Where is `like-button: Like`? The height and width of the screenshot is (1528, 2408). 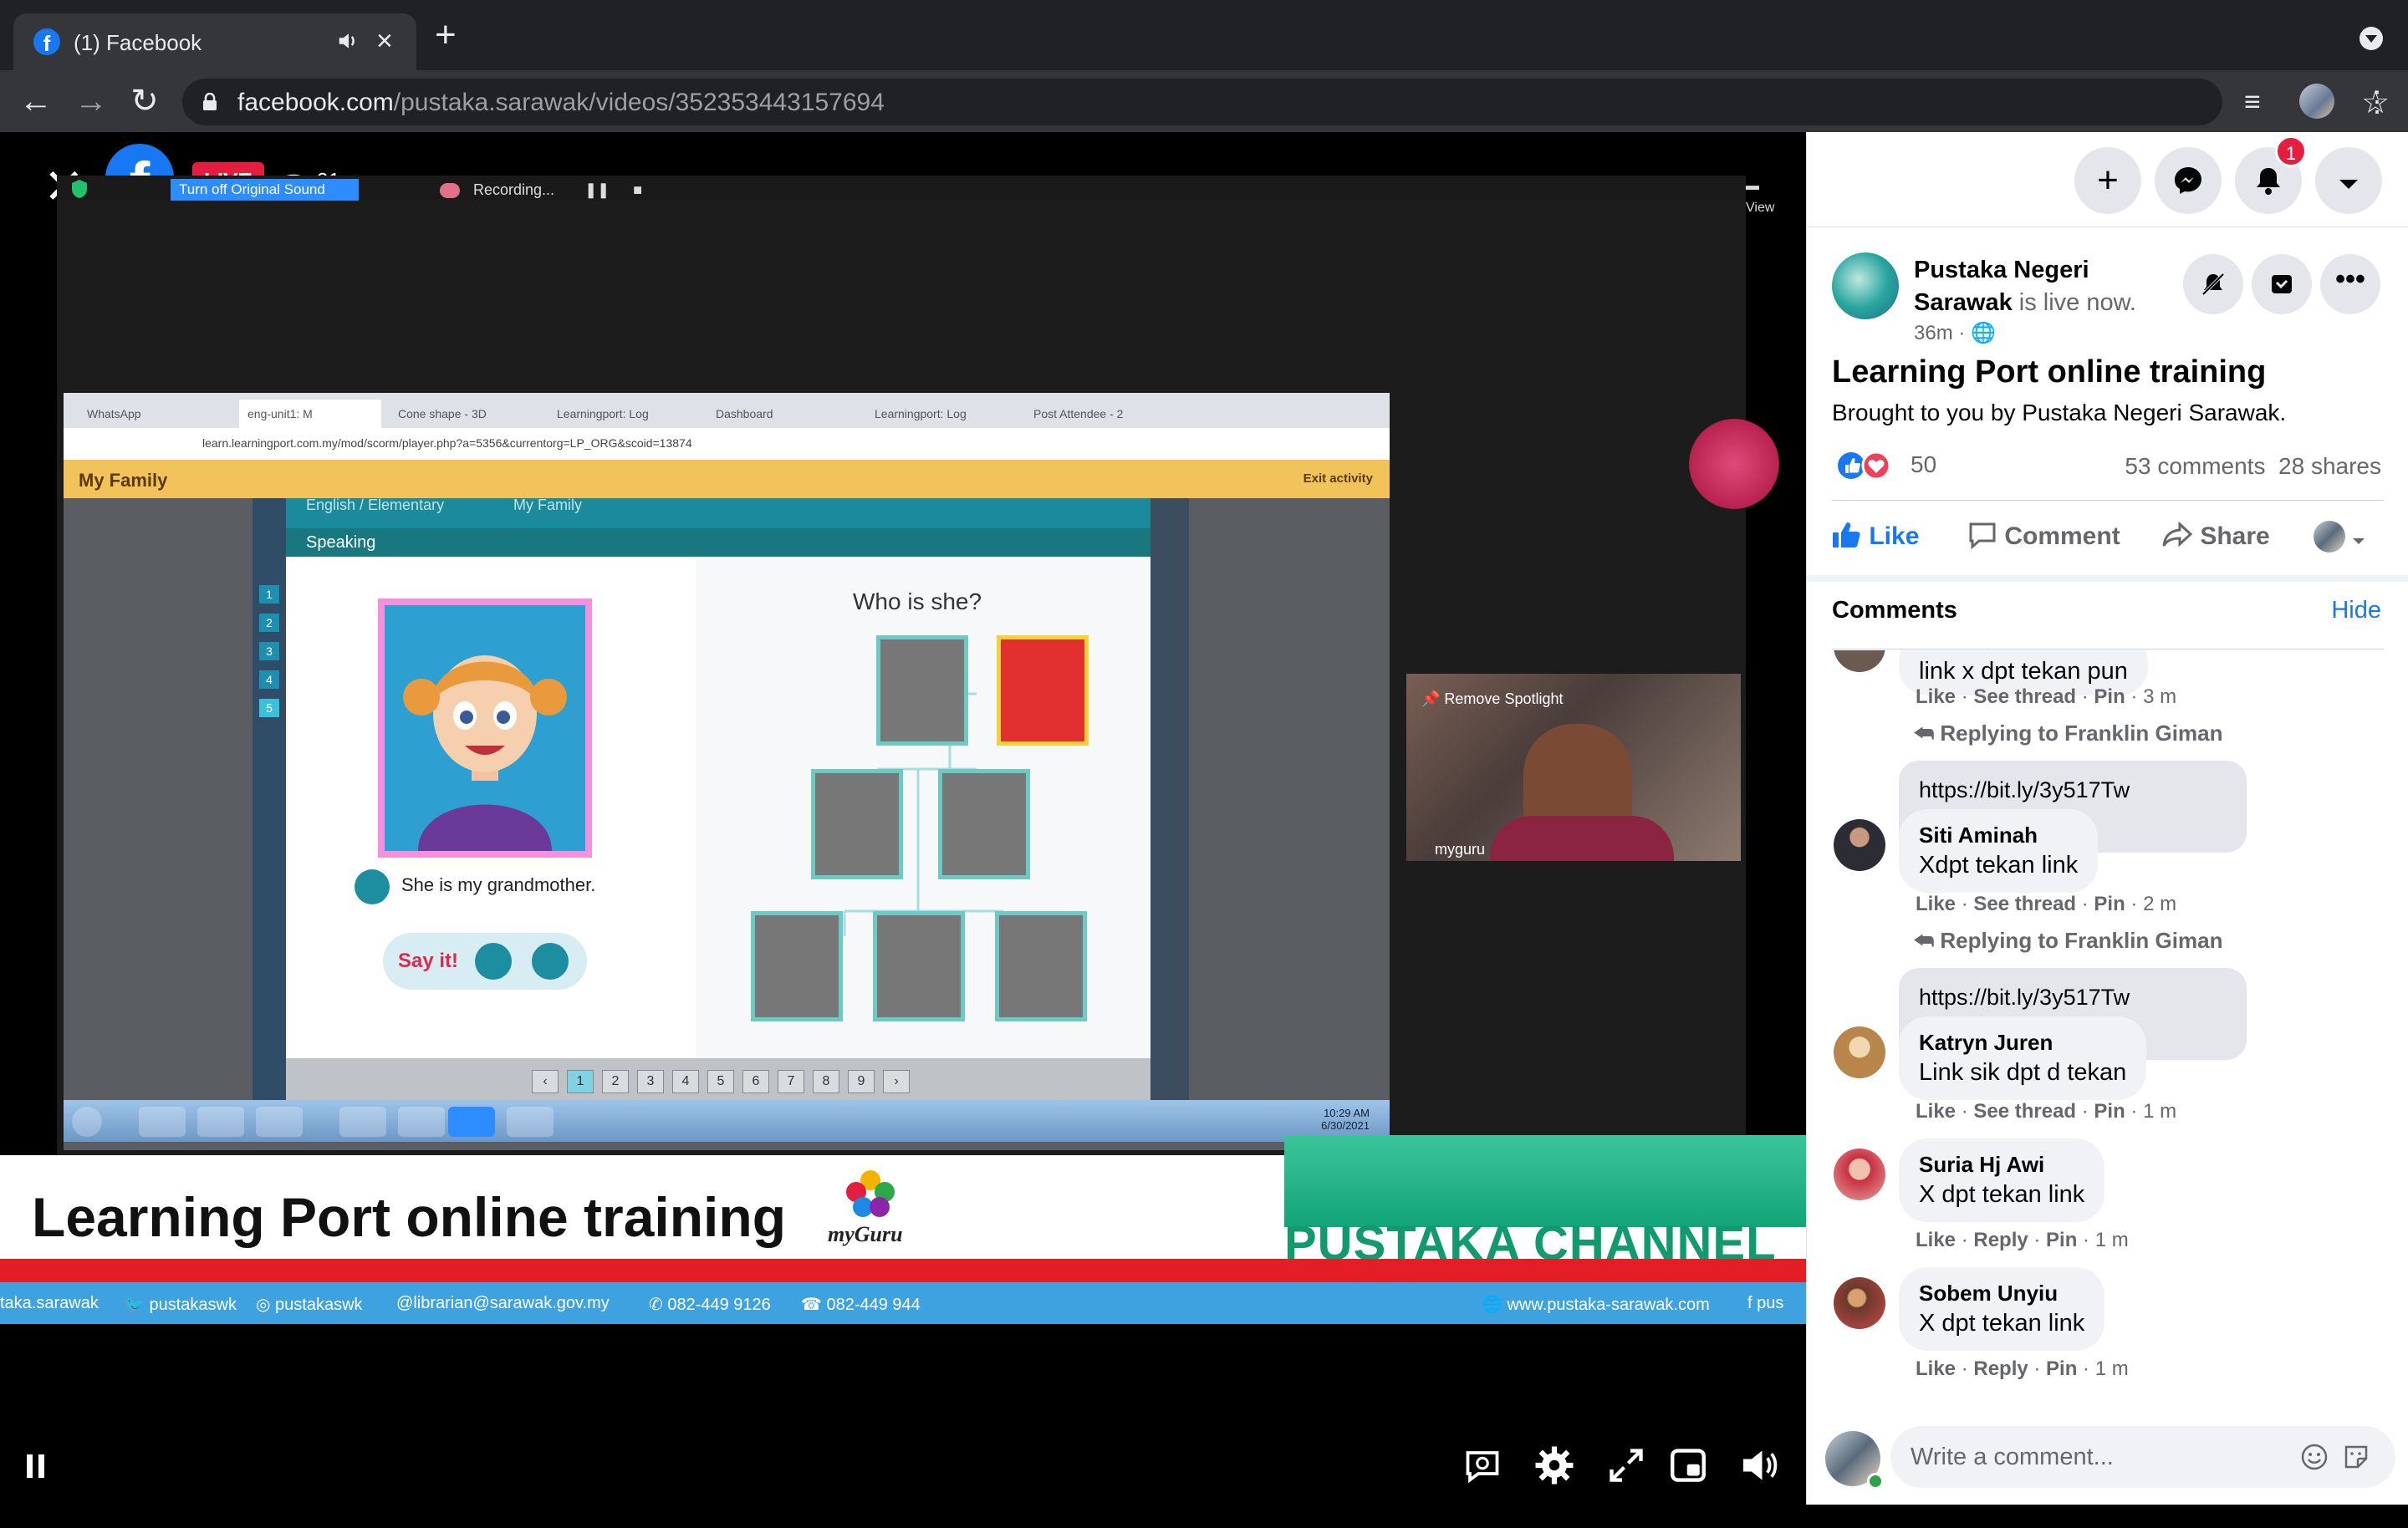
like-button: Like is located at coordinates (1876, 536).